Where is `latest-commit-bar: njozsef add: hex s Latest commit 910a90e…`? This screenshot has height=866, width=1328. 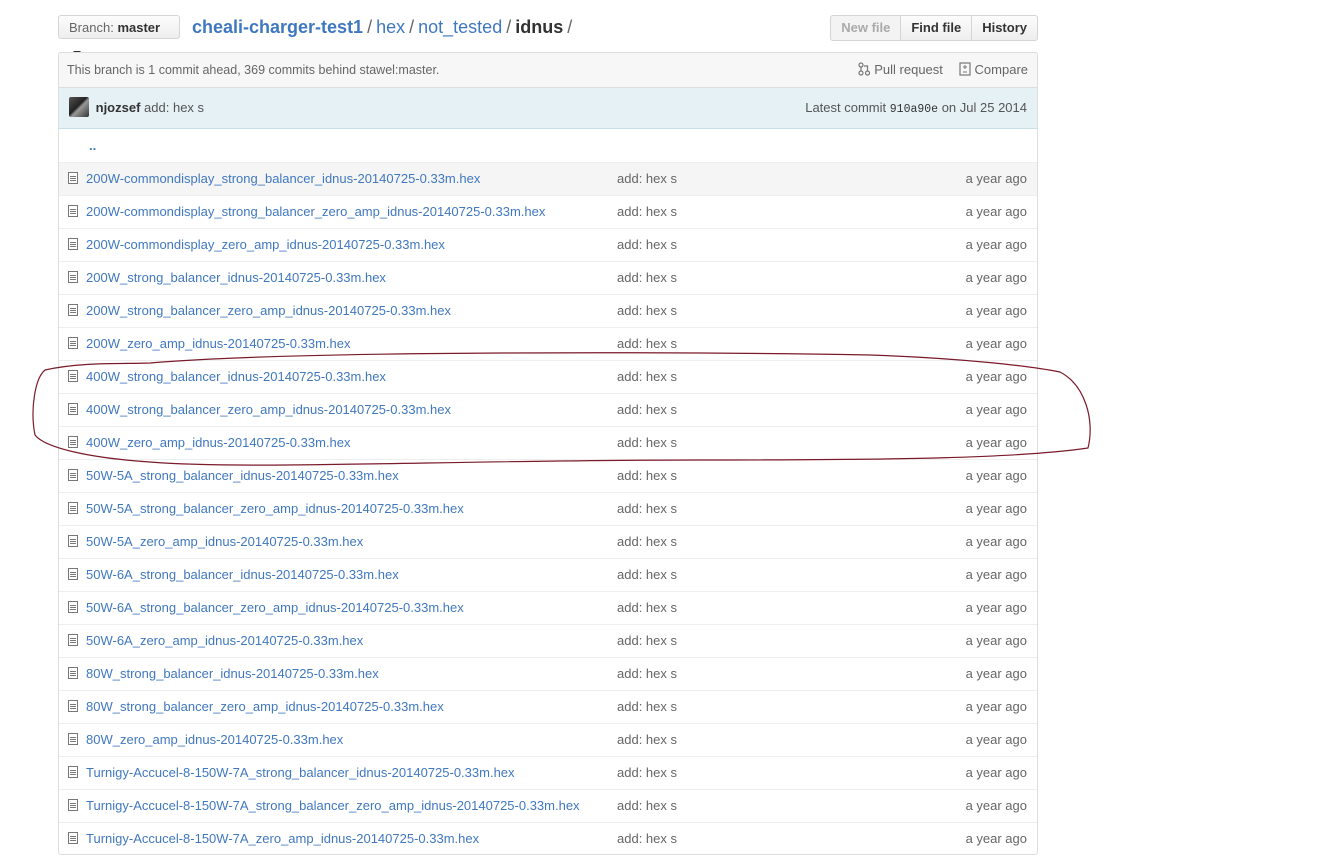 latest-commit-bar: njozsef add: hex s Latest commit 910a90e… is located at coordinates (548, 108).